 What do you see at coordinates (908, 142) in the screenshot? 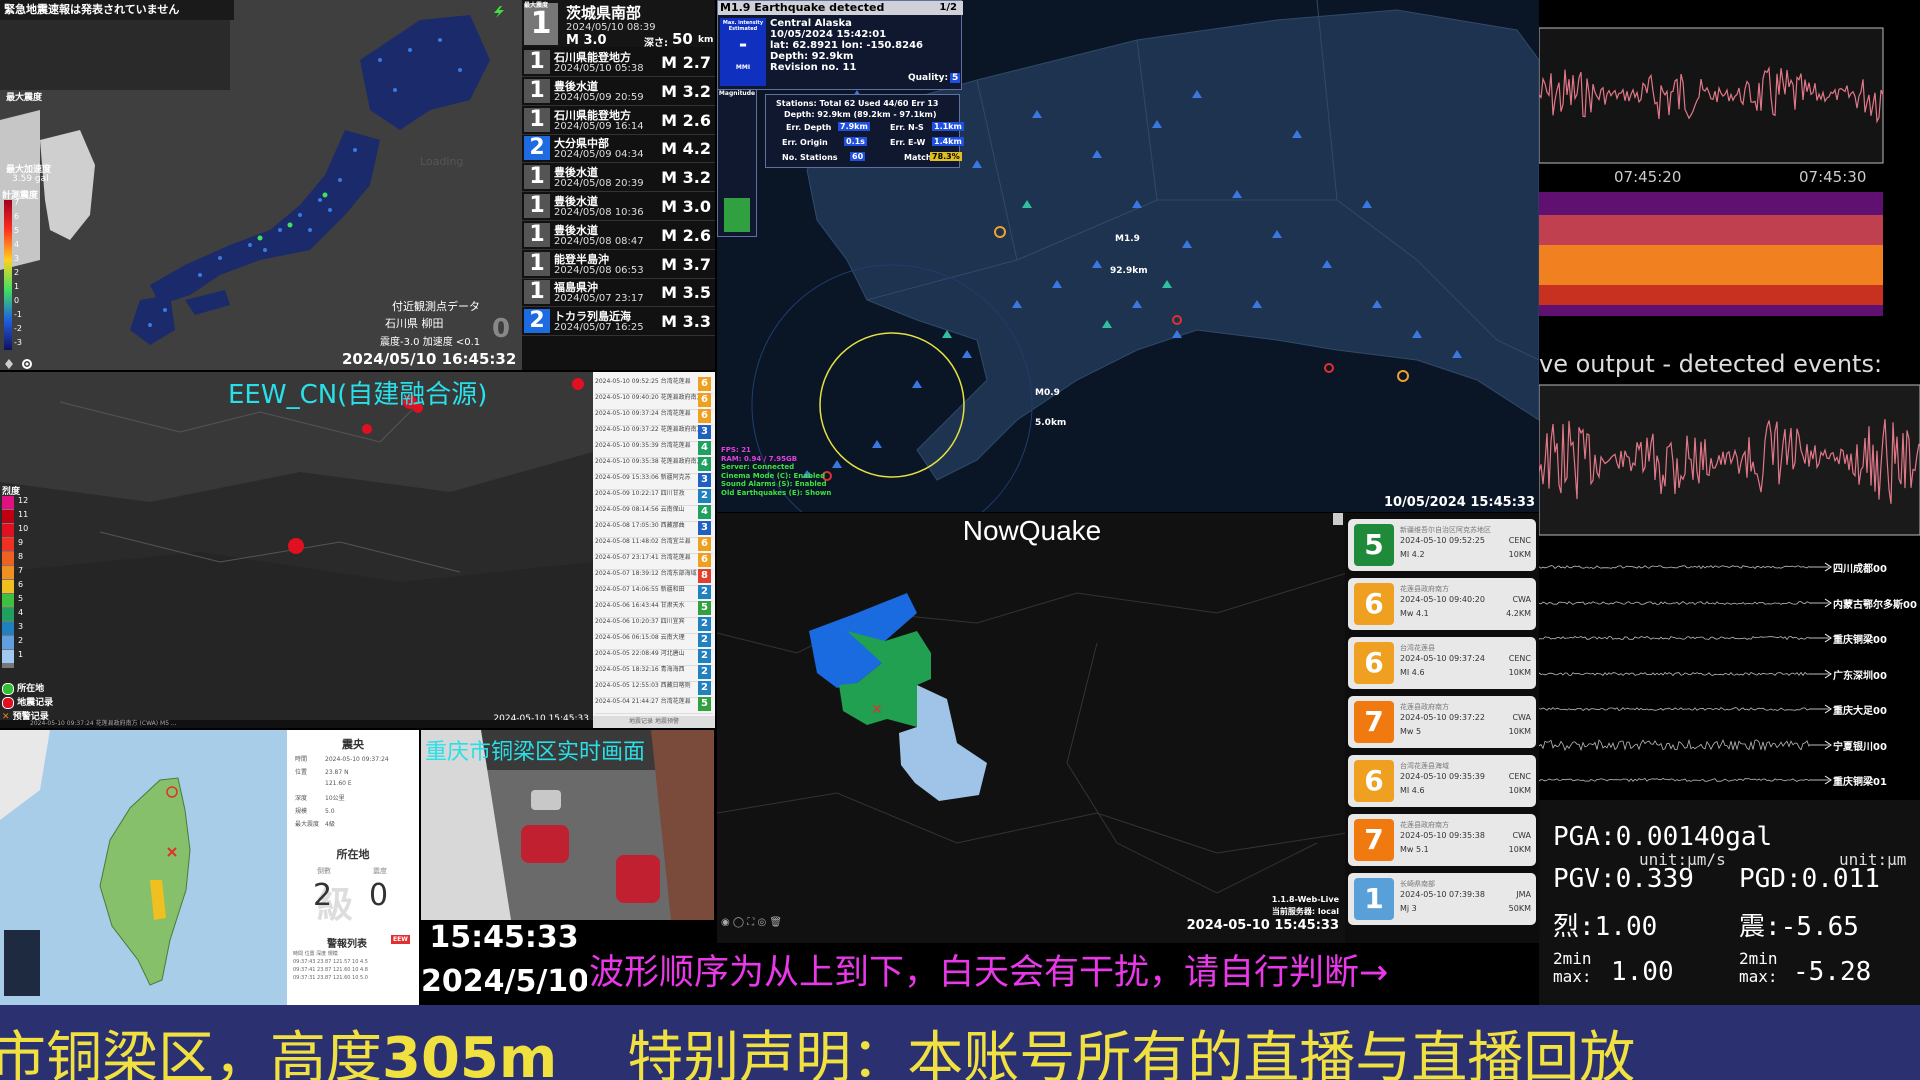
I see `err-ew-label: Err. E-W` at bounding box center [908, 142].